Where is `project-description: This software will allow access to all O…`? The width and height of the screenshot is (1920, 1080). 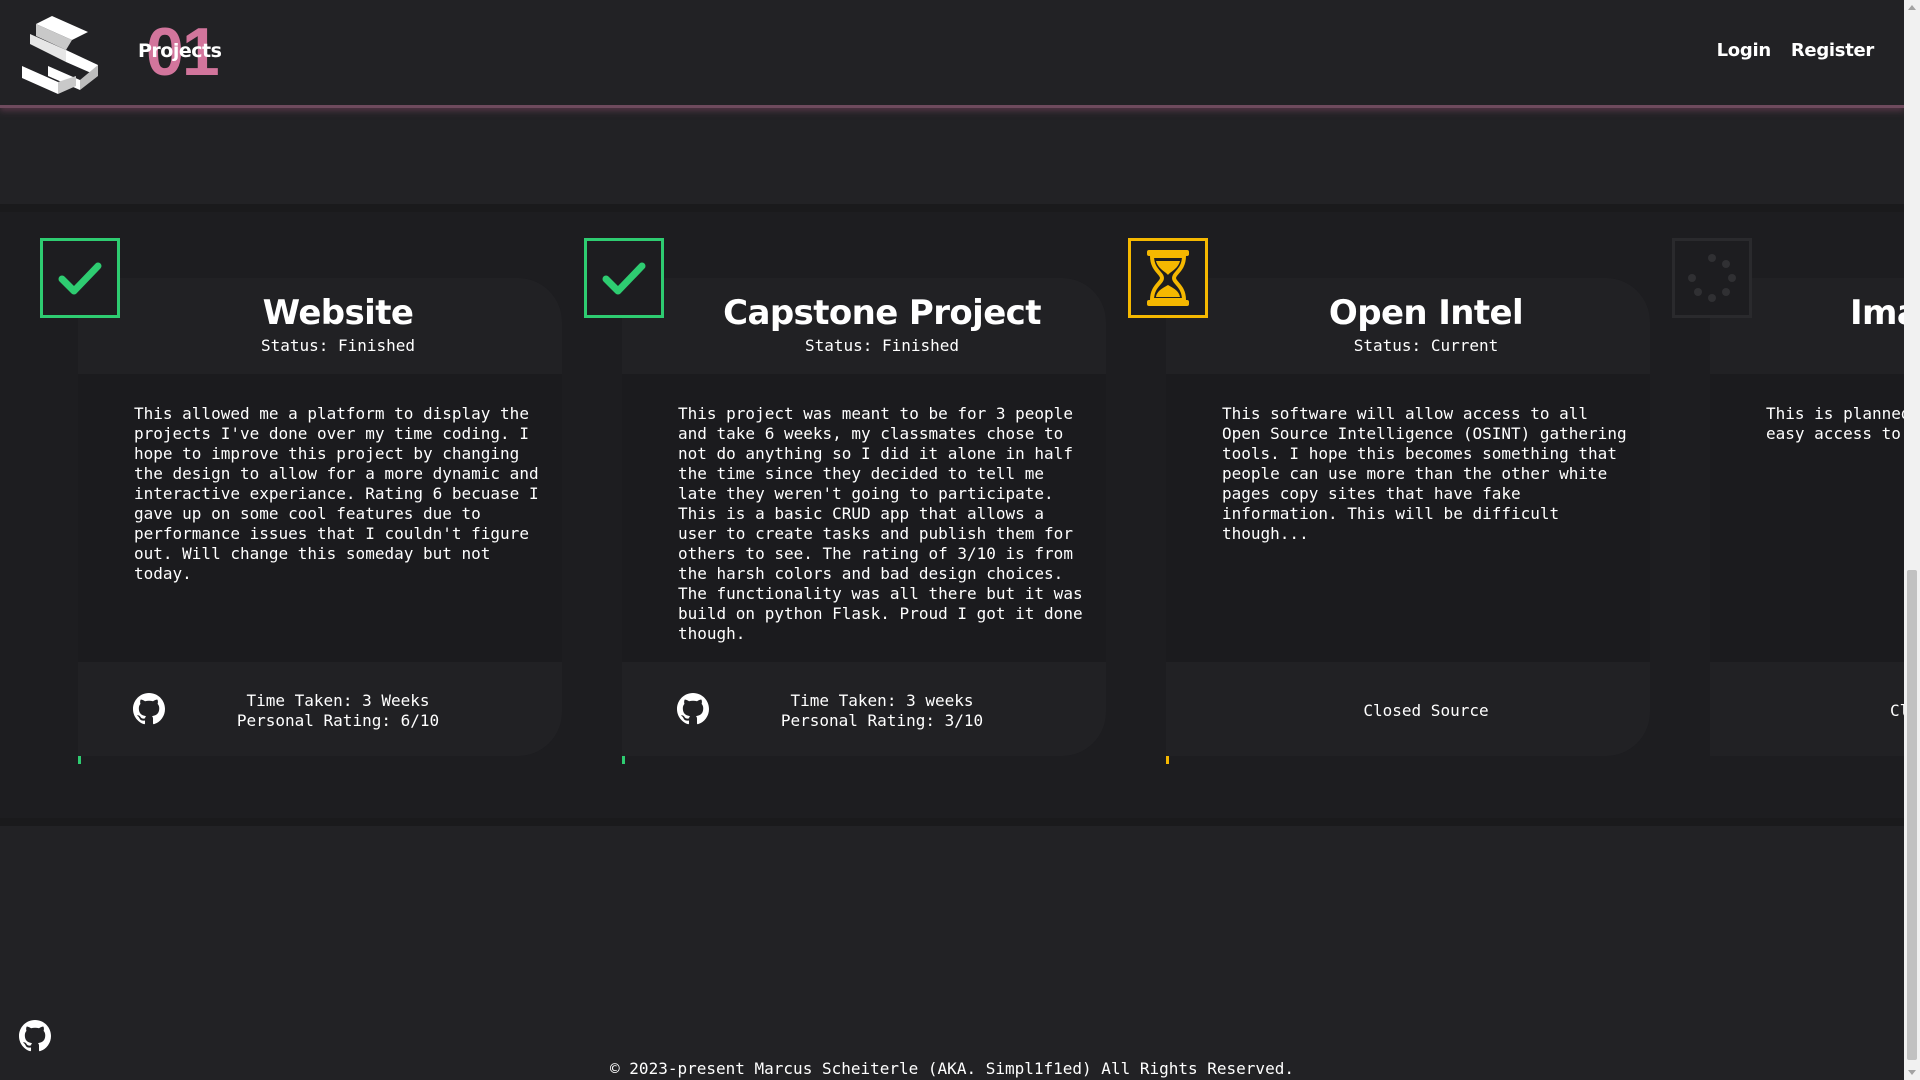 project-description: This software will allow access to all O… is located at coordinates (1424, 473).